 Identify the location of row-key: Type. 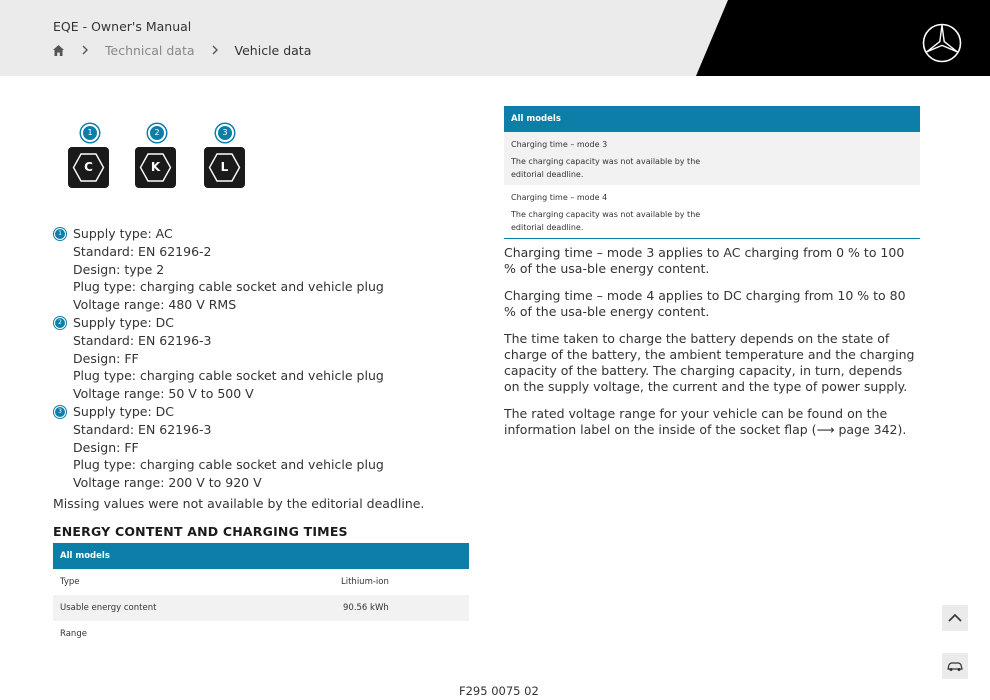
(70, 582).